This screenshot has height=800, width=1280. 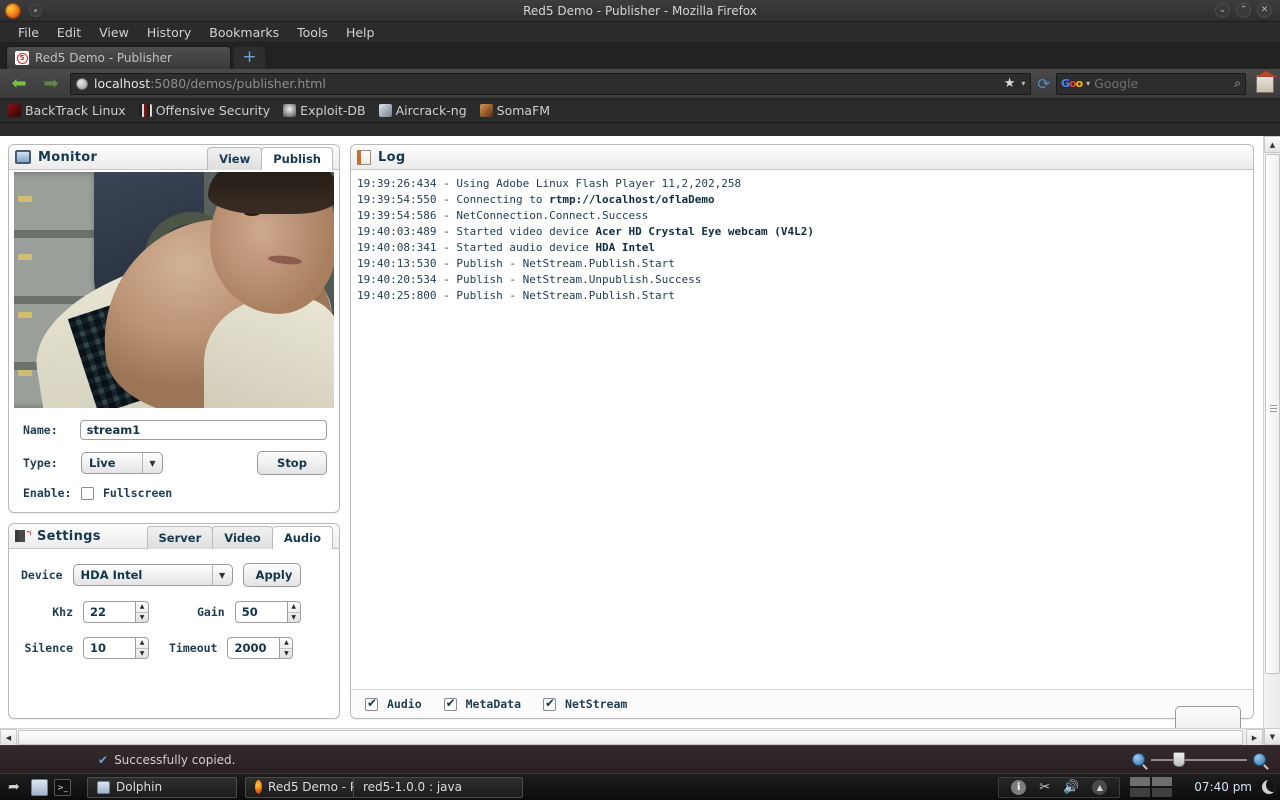 What do you see at coordinates (292, 463) in the screenshot?
I see `stop-button: Stop` at bounding box center [292, 463].